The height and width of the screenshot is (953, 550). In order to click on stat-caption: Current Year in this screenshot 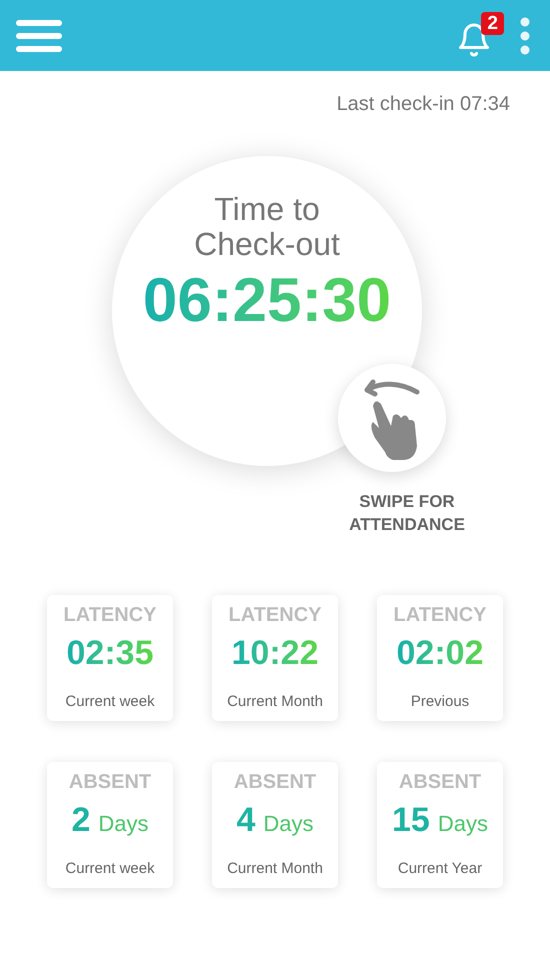, I will do `click(440, 868)`.